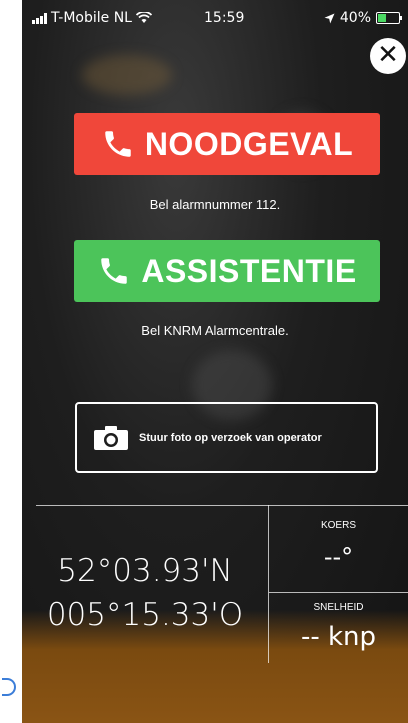 The image size is (408, 723). I want to click on send-photo-button: Stuur foto op verzoek van operator, so click(226, 437).